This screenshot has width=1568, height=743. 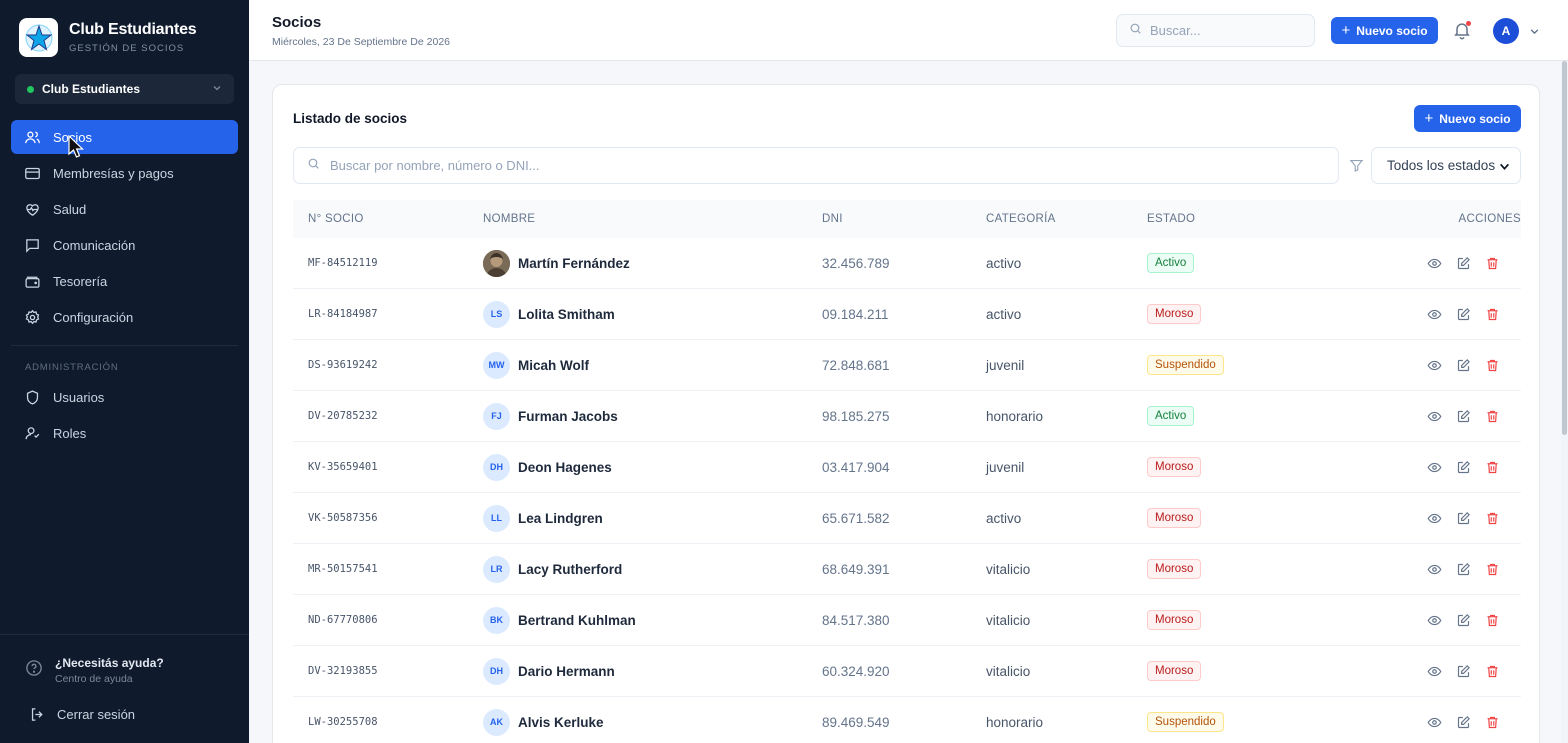 What do you see at coordinates (350, 118) in the screenshot?
I see `card-title: Listado de socios` at bounding box center [350, 118].